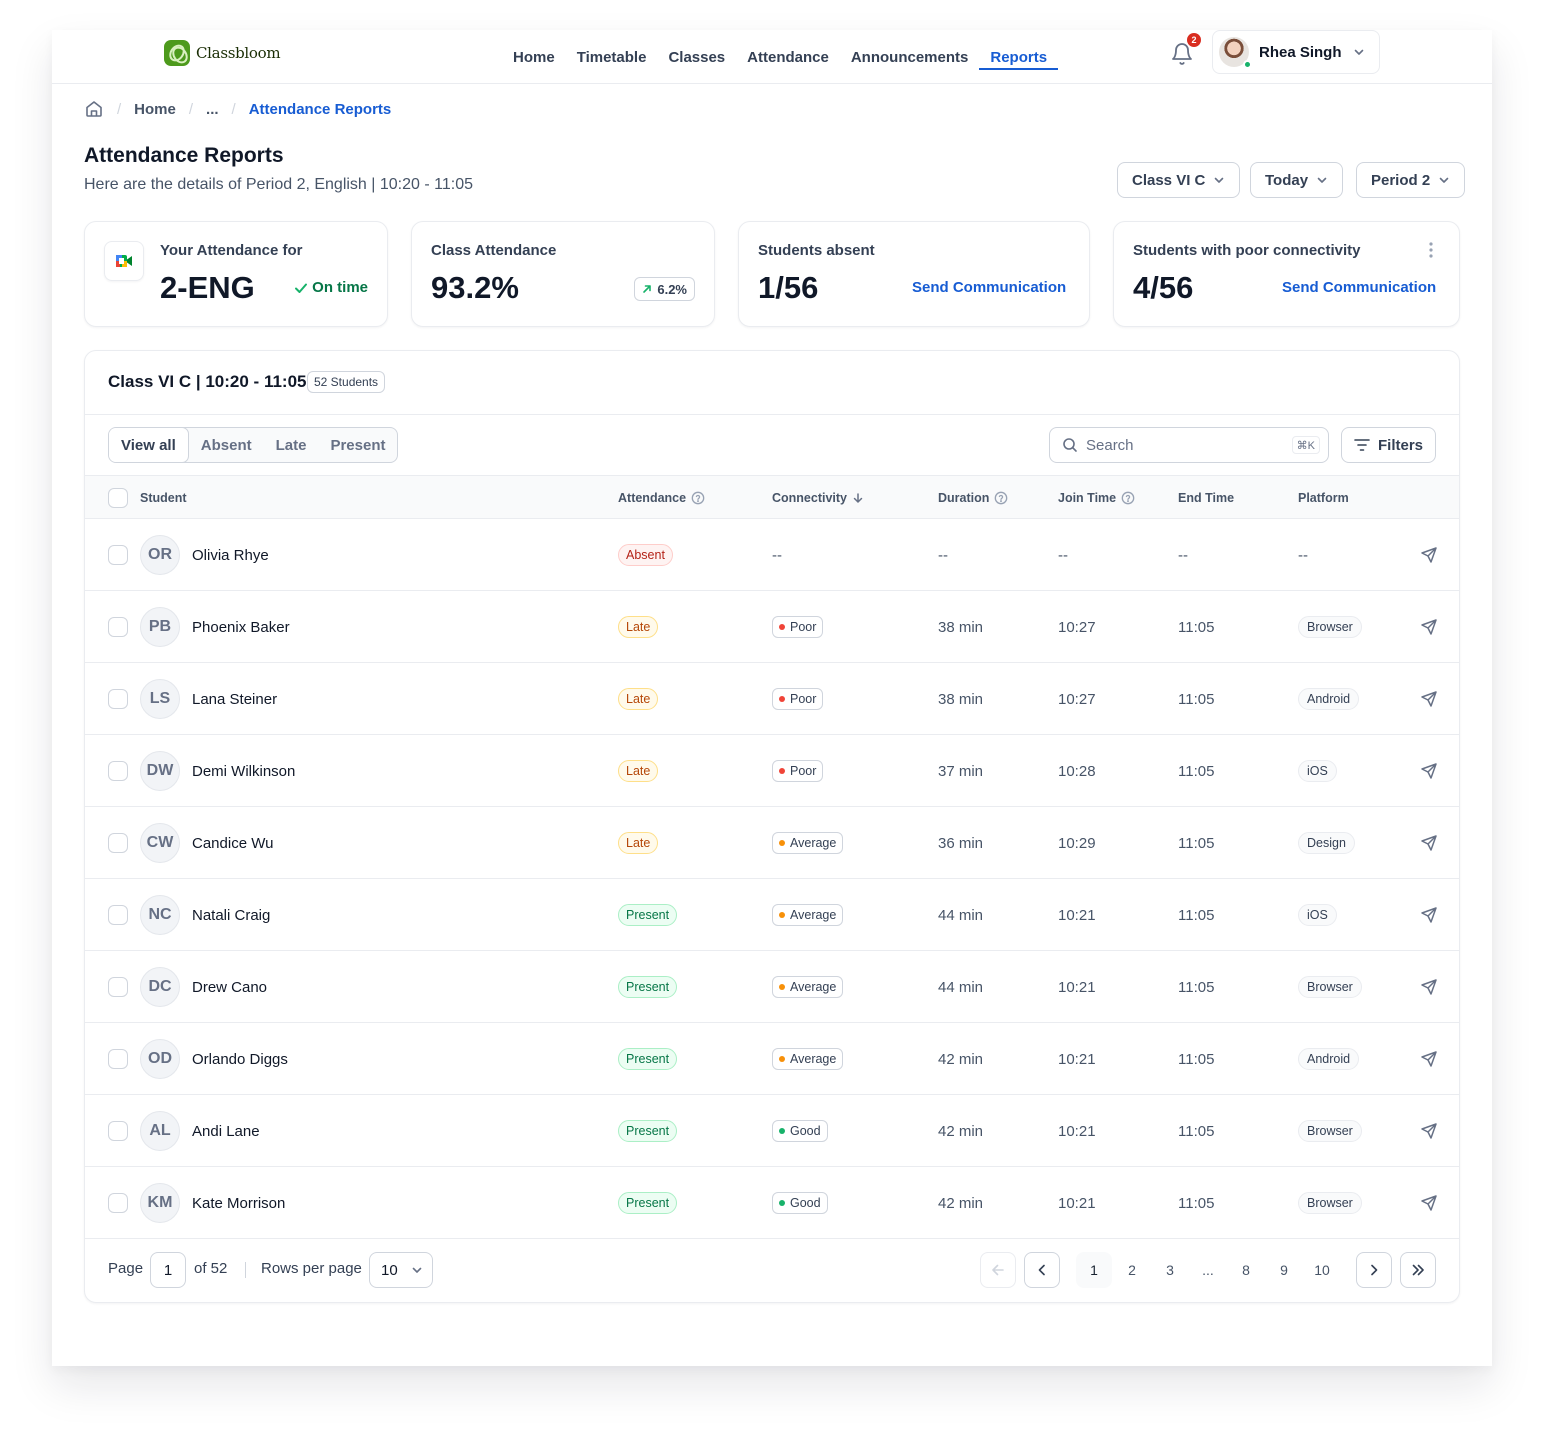 This screenshot has width=1544, height=1450. I want to click on connectivity-text: --, so click(777, 555).